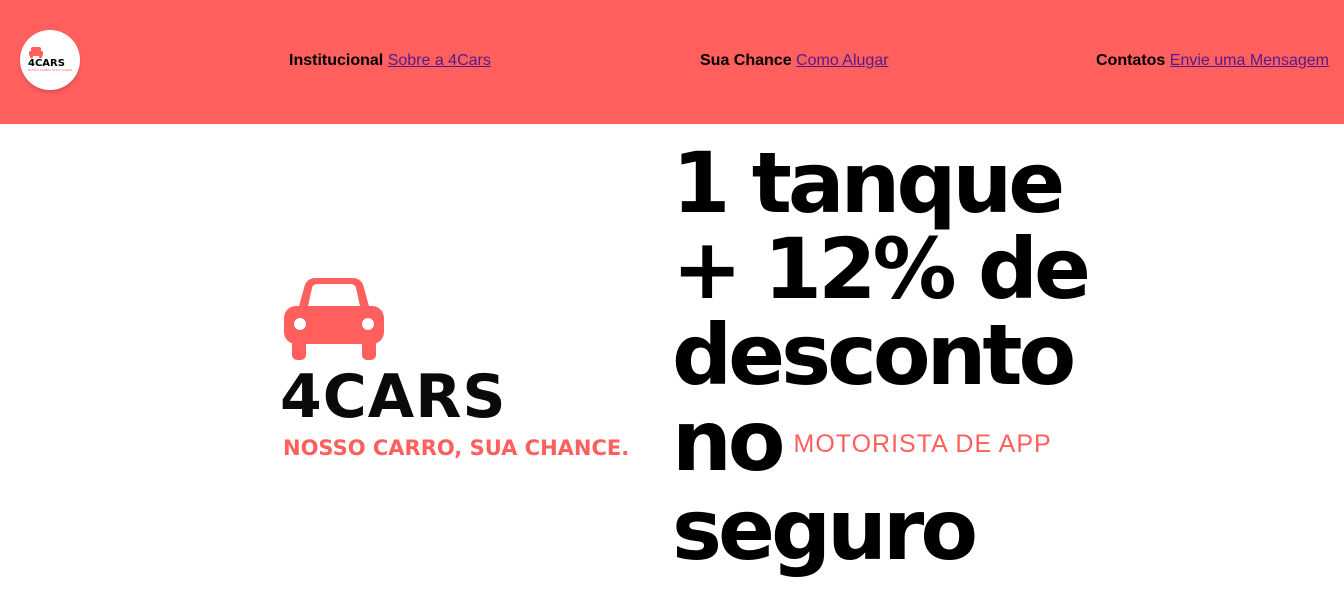 The image size is (1344, 615). What do you see at coordinates (1249, 60) in the screenshot?
I see `link-envie-uma-mensagem: Envie uma Mensagem` at bounding box center [1249, 60].